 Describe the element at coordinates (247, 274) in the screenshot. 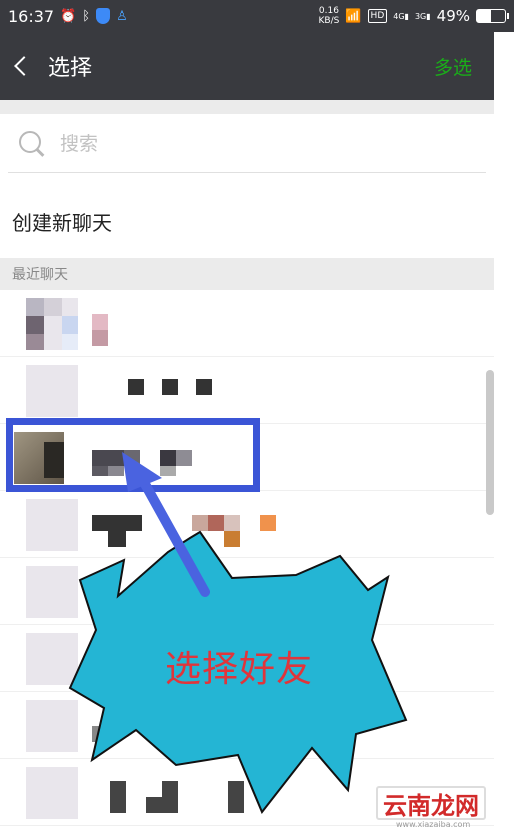

I see `section-header-recent: 最近聊天` at that location.